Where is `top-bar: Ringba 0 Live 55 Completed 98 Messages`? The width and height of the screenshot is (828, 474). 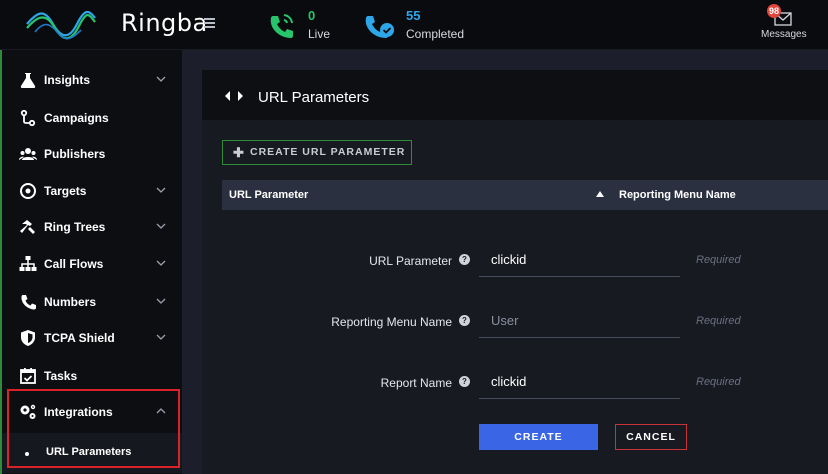 top-bar: Ringba 0 Live 55 Completed 98 Messages is located at coordinates (414, 25).